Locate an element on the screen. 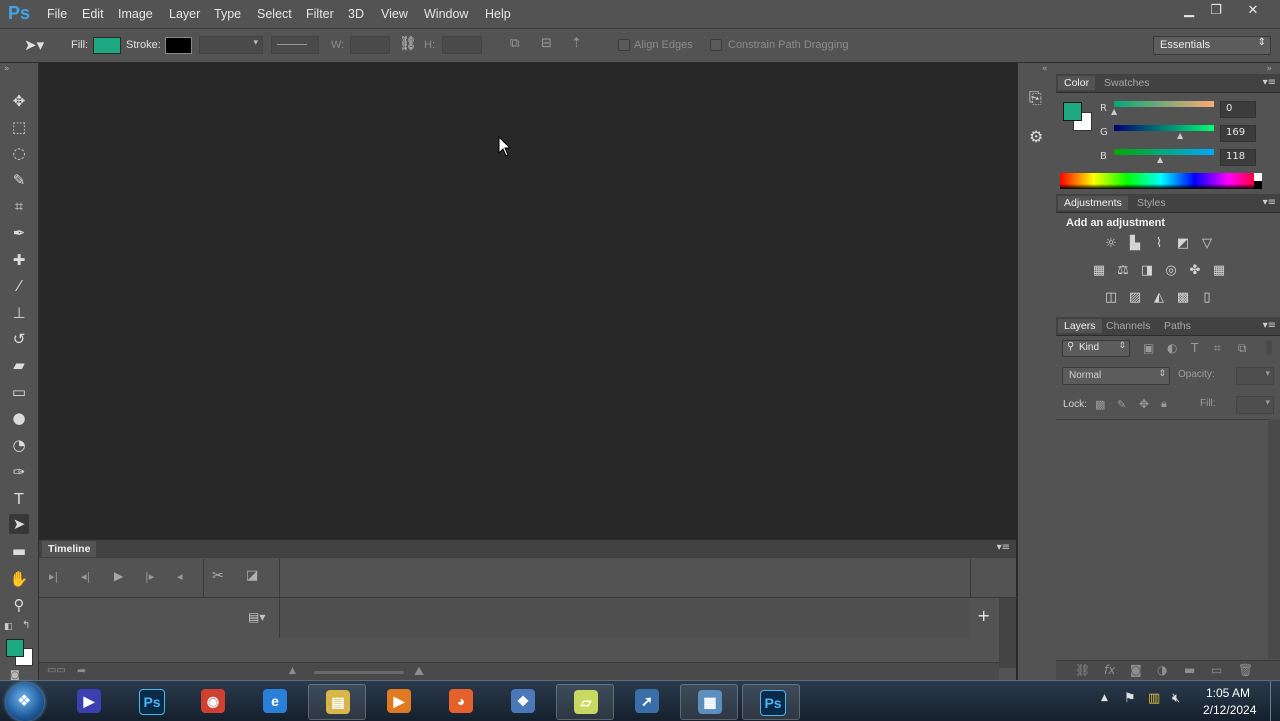 The image size is (1280, 721). fill-color-swatch is located at coordinates (107, 45).